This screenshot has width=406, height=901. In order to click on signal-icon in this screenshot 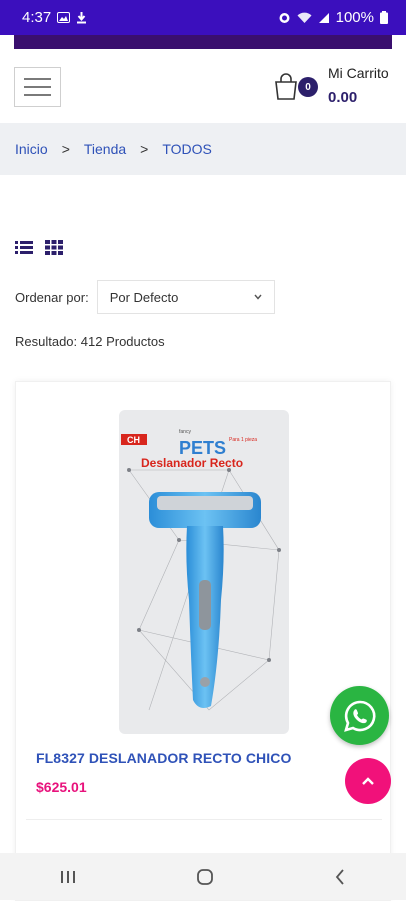, I will do `click(323, 17)`.